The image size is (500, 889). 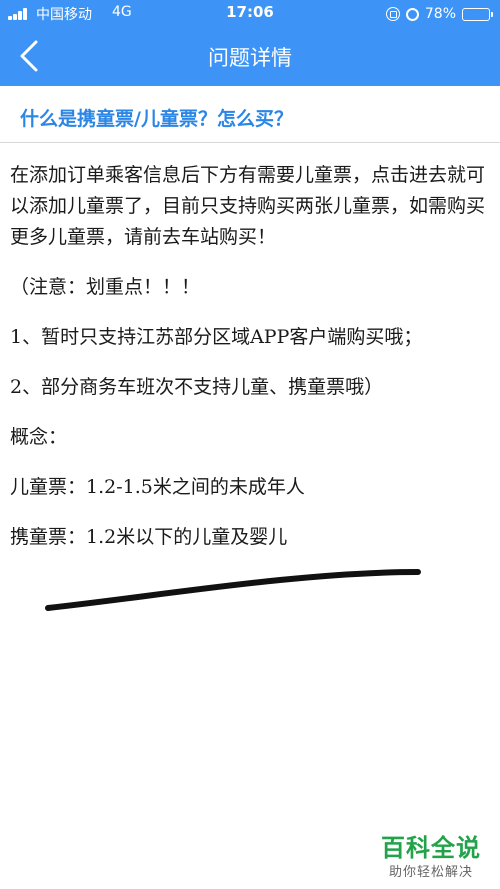 I want to click on answer-paragraph: （注意：划重点！！！, so click(x=105, y=287).